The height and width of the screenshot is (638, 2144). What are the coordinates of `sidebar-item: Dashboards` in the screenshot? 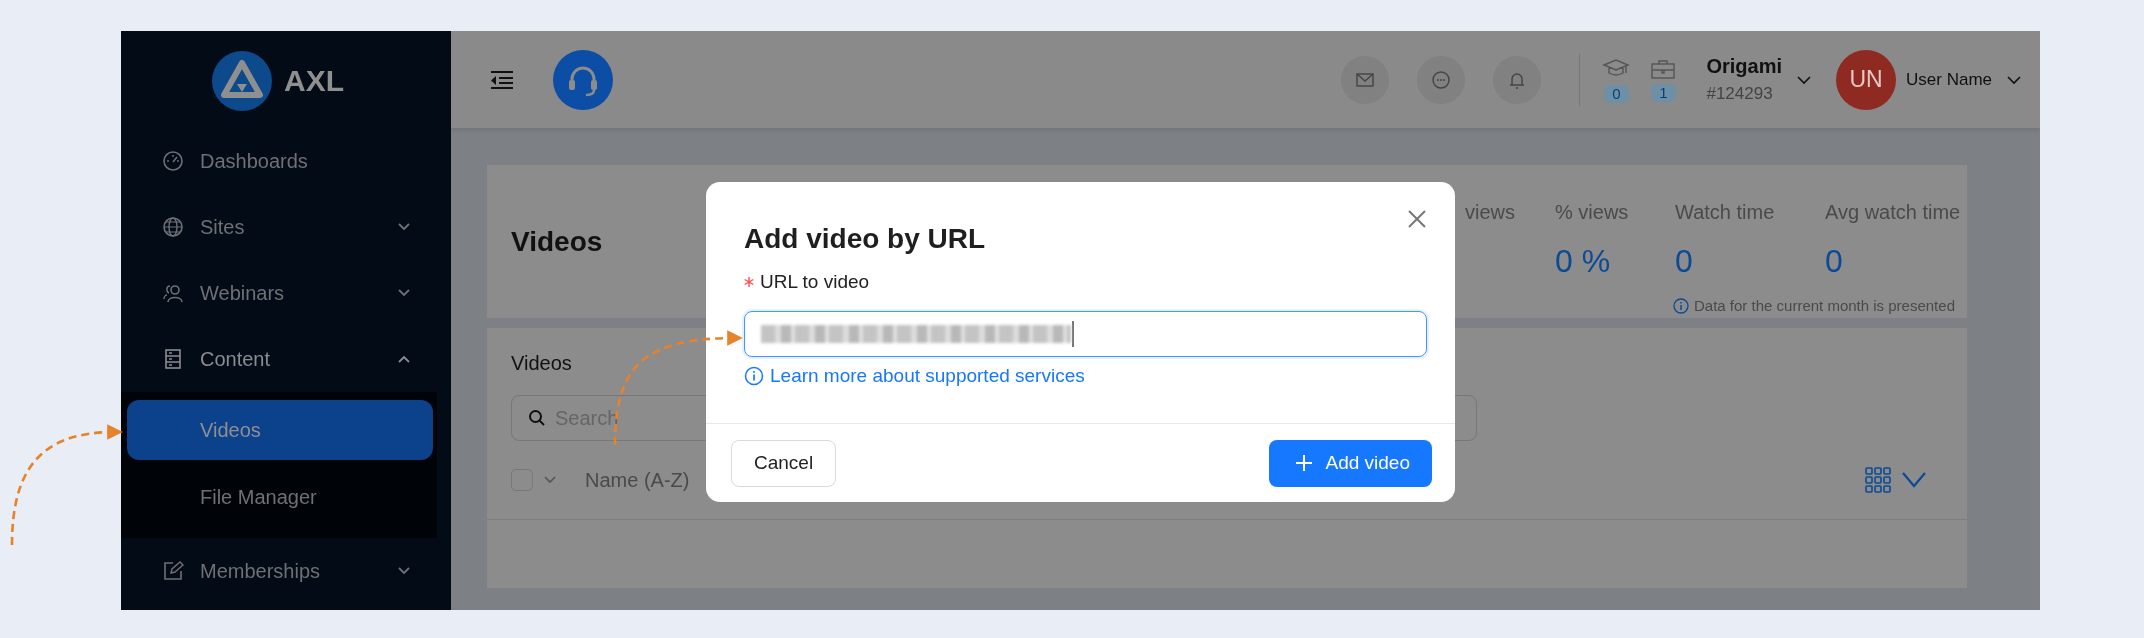 It's located at (286, 161).